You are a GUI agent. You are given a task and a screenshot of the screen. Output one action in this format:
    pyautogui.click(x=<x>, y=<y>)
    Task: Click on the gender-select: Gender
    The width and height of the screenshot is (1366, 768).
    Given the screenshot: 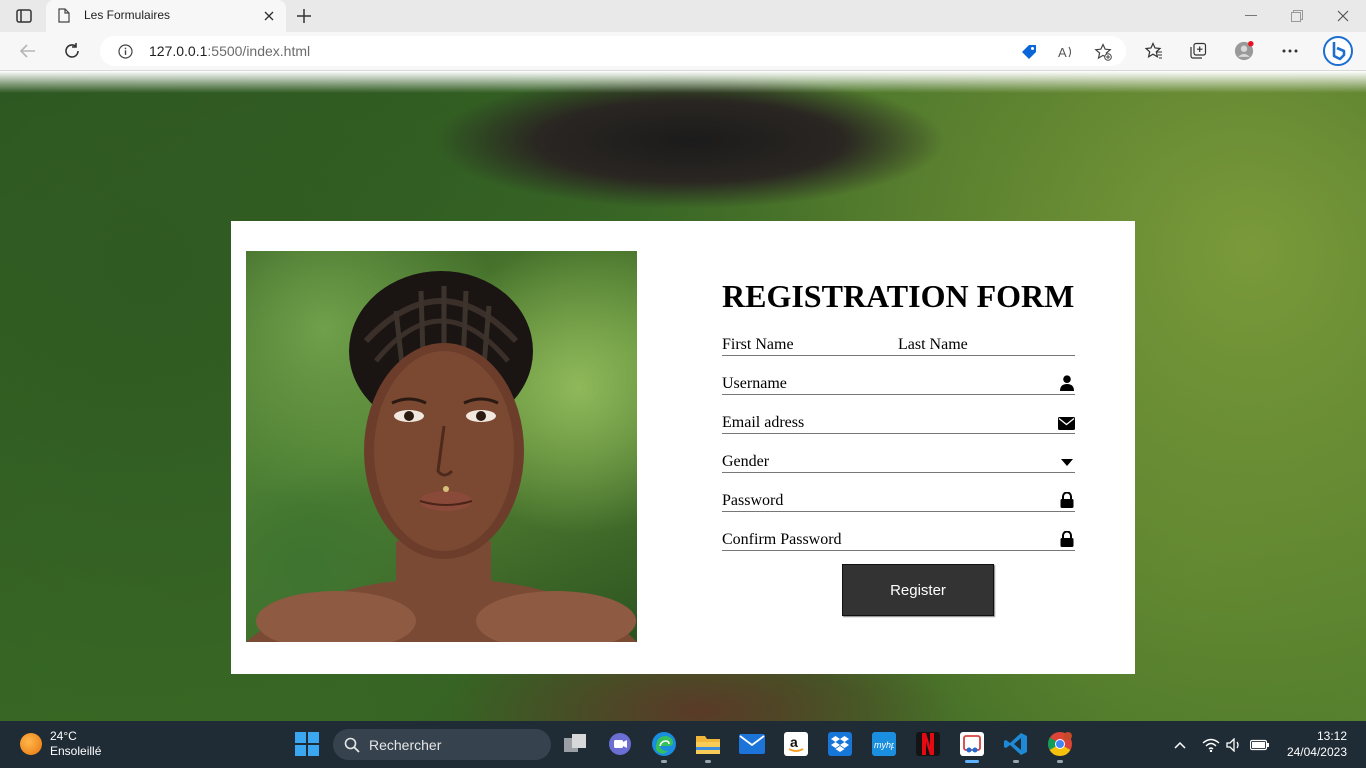 What is the action you would take?
    pyautogui.click(x=898, y=454)
    